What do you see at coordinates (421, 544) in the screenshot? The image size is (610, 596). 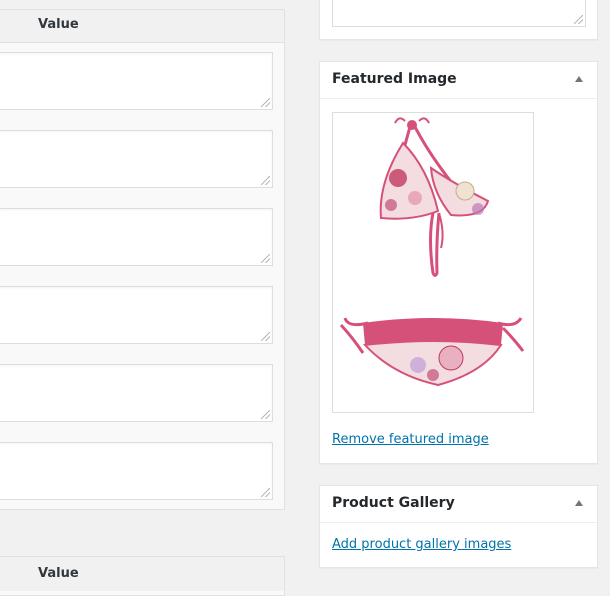 I see `add-gallery-images-link: Add product gallery images` at bounding box center [421, 544].